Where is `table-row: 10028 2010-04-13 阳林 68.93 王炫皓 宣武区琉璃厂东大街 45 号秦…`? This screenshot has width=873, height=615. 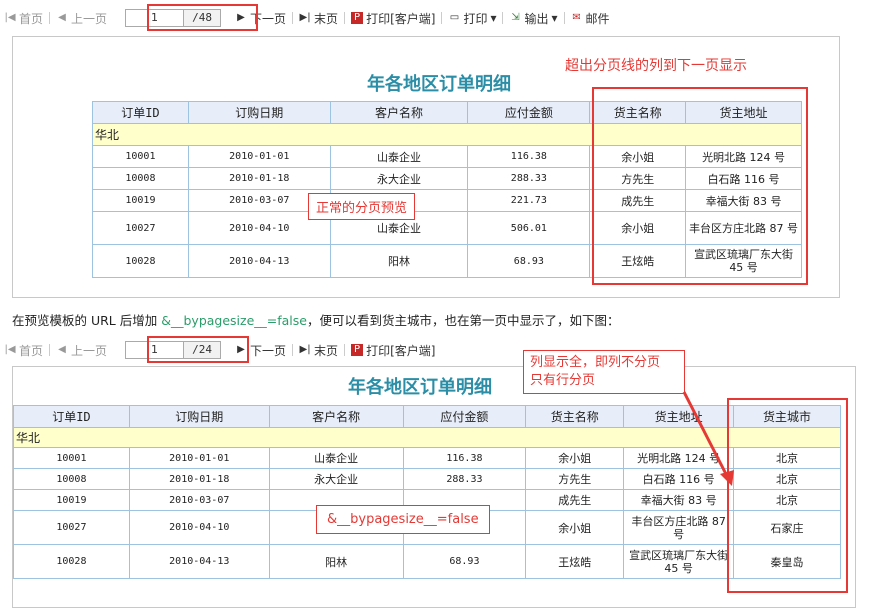 table-row: 10028 2010-04-13 阳林 68.93 王炫皓 宣武区琉璃厂东大街 45 号秦… is located at coordinates (427, 561).